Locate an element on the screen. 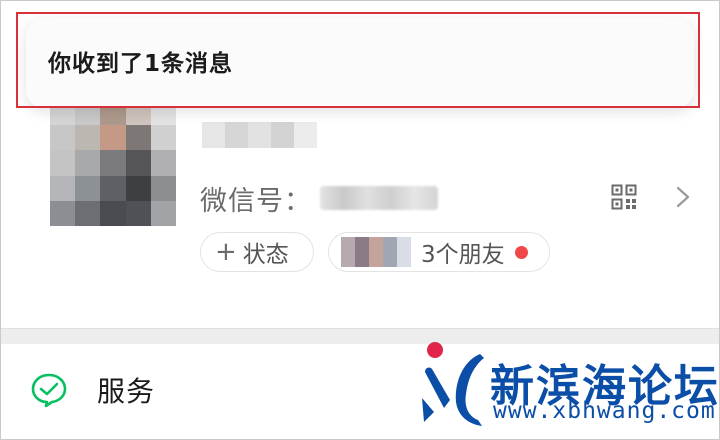 The width and height of the screenshot is (720, 440). plus-icon: + is located at coordinates (226, 252).